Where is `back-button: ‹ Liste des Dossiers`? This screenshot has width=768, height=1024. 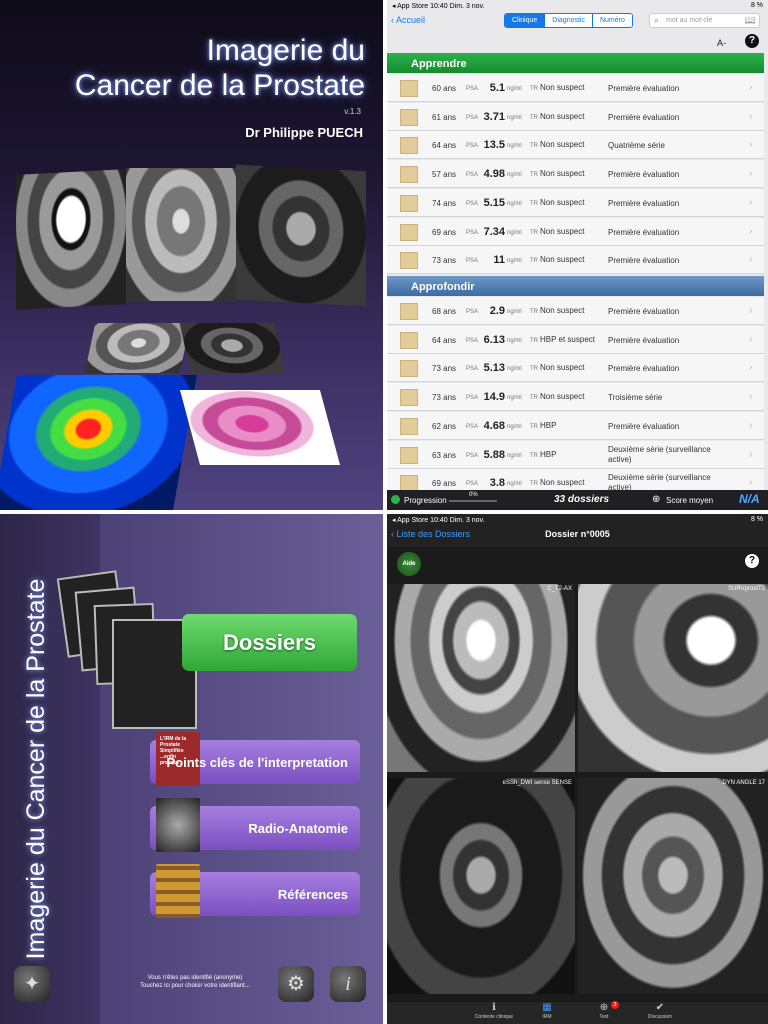 back-button: ‹ Liste des Dossiers is located at coordinates (430, 534).